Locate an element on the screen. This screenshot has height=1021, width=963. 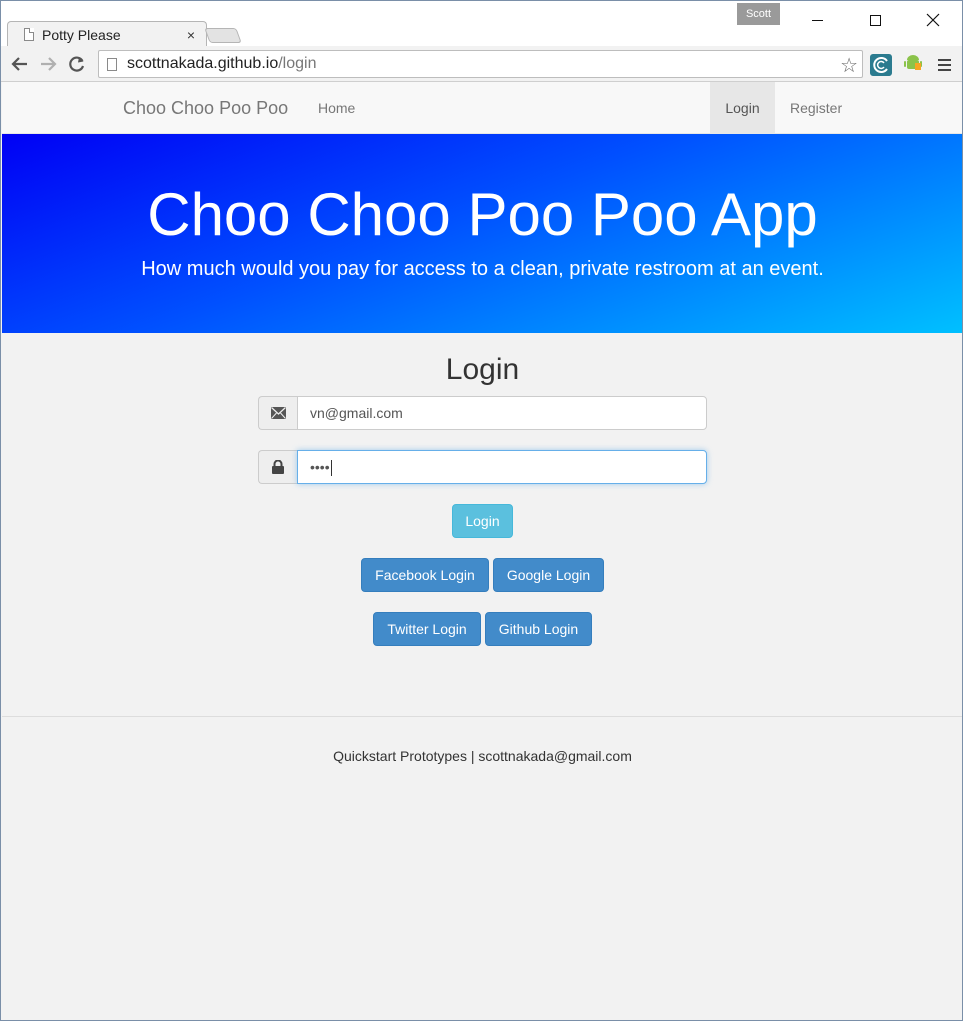
tab-title: Potty Please is located at coordinates (81, 34).